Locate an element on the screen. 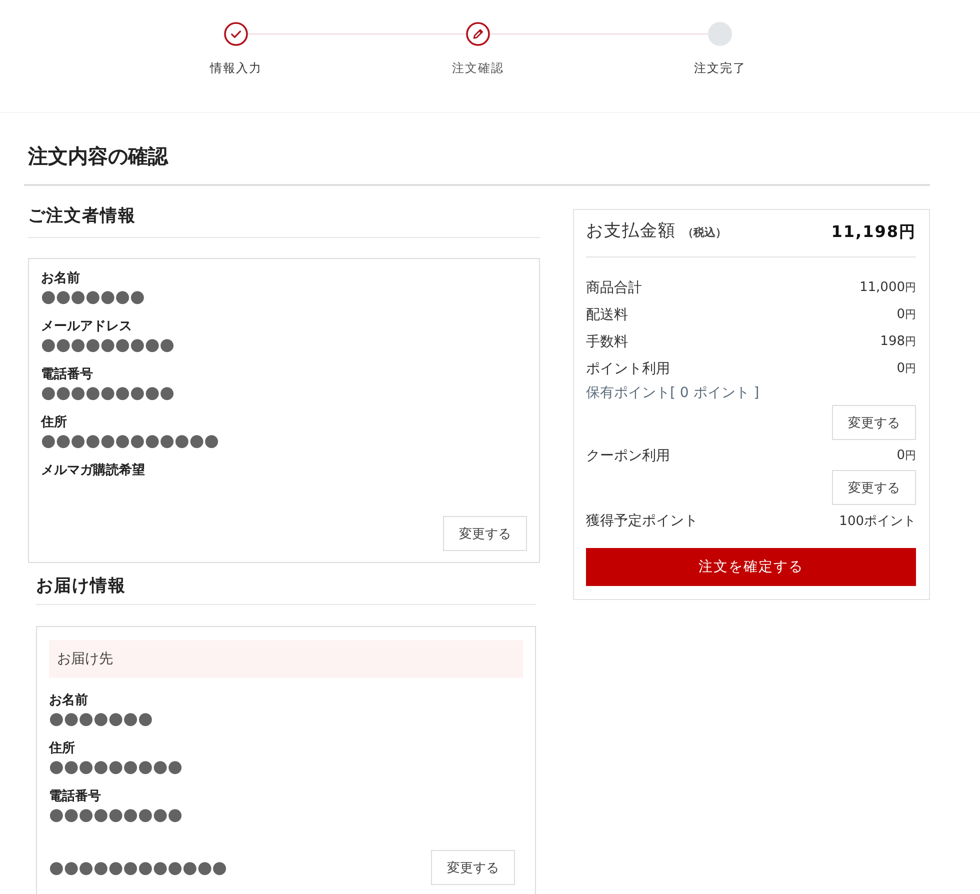 This screenshot has width=980, height=894. summary-label: 商品合計 is located at coordinates (614, 287).